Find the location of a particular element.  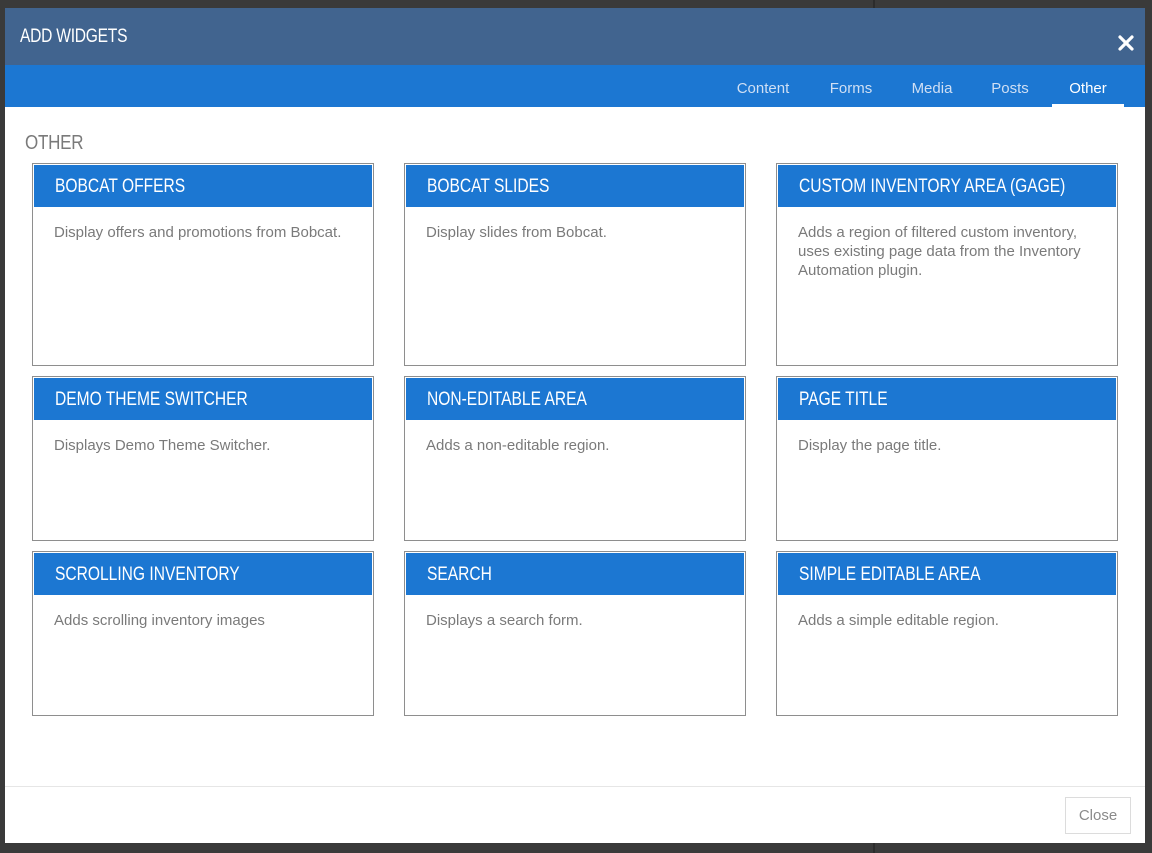

tab-media: Media is located at coordinates (932, 86).